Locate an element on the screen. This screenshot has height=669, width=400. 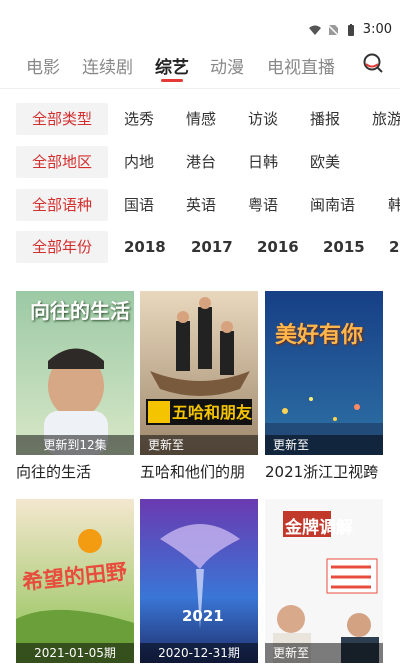
filter-option: 播报 is located at coordinates (325, 119).